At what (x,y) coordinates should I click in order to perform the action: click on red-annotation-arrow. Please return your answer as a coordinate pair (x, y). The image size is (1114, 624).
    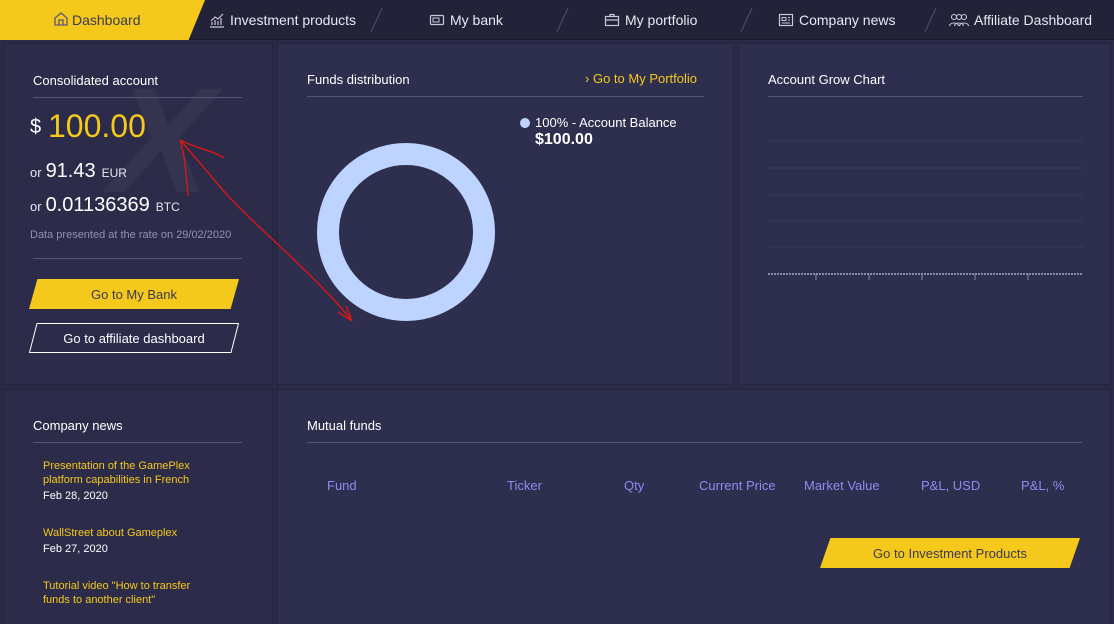
    Looking at the image, I should click on (266, 230).